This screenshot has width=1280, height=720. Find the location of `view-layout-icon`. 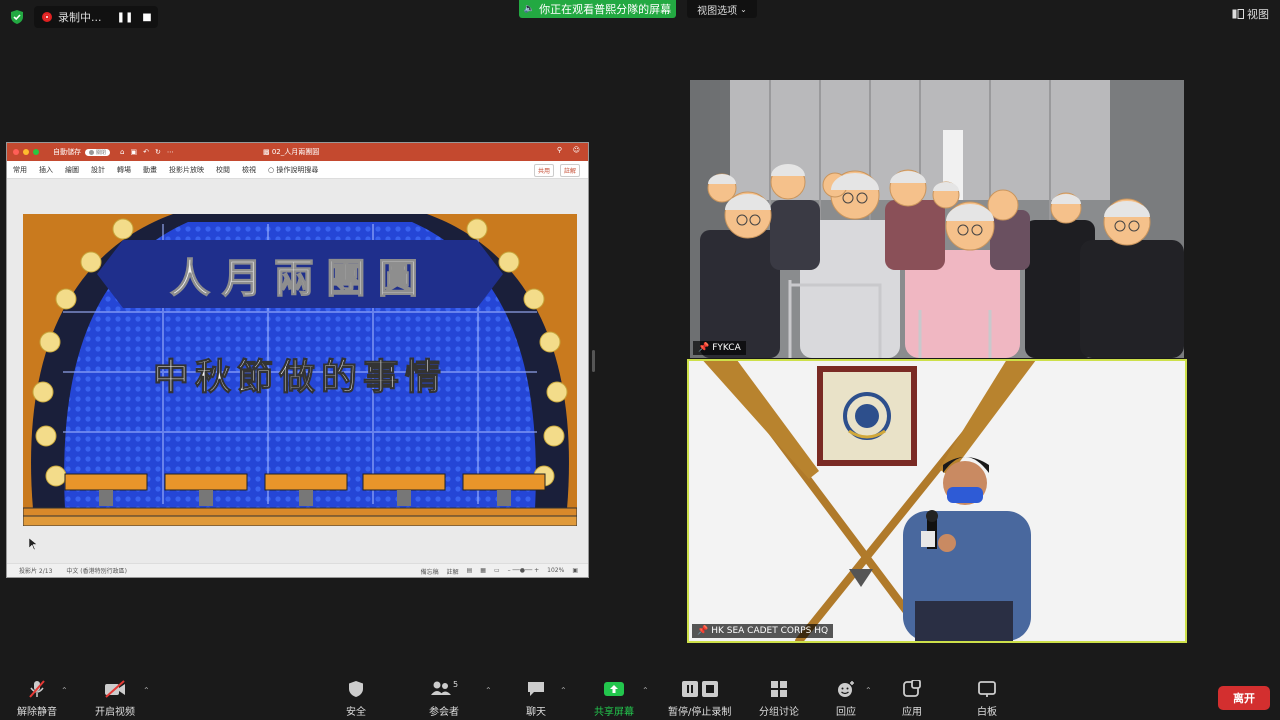

view-layout-icon is located at coordinates (1238, 14).